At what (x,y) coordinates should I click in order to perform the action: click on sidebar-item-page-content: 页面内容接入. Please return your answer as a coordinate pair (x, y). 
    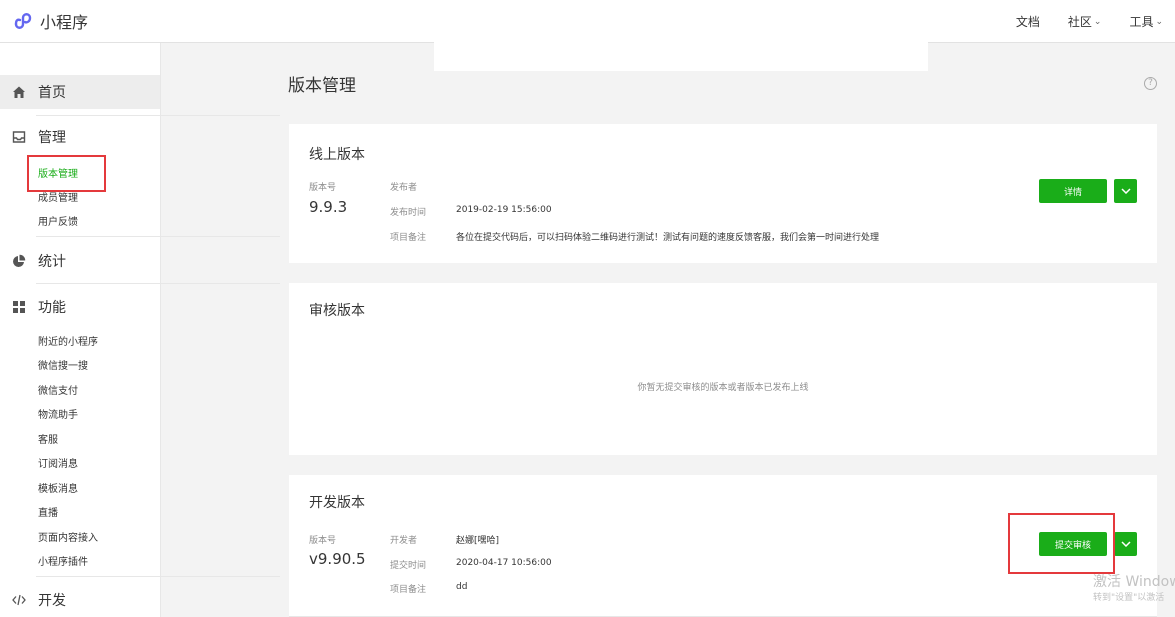
    Looking at the image, I should click on (68, 536).